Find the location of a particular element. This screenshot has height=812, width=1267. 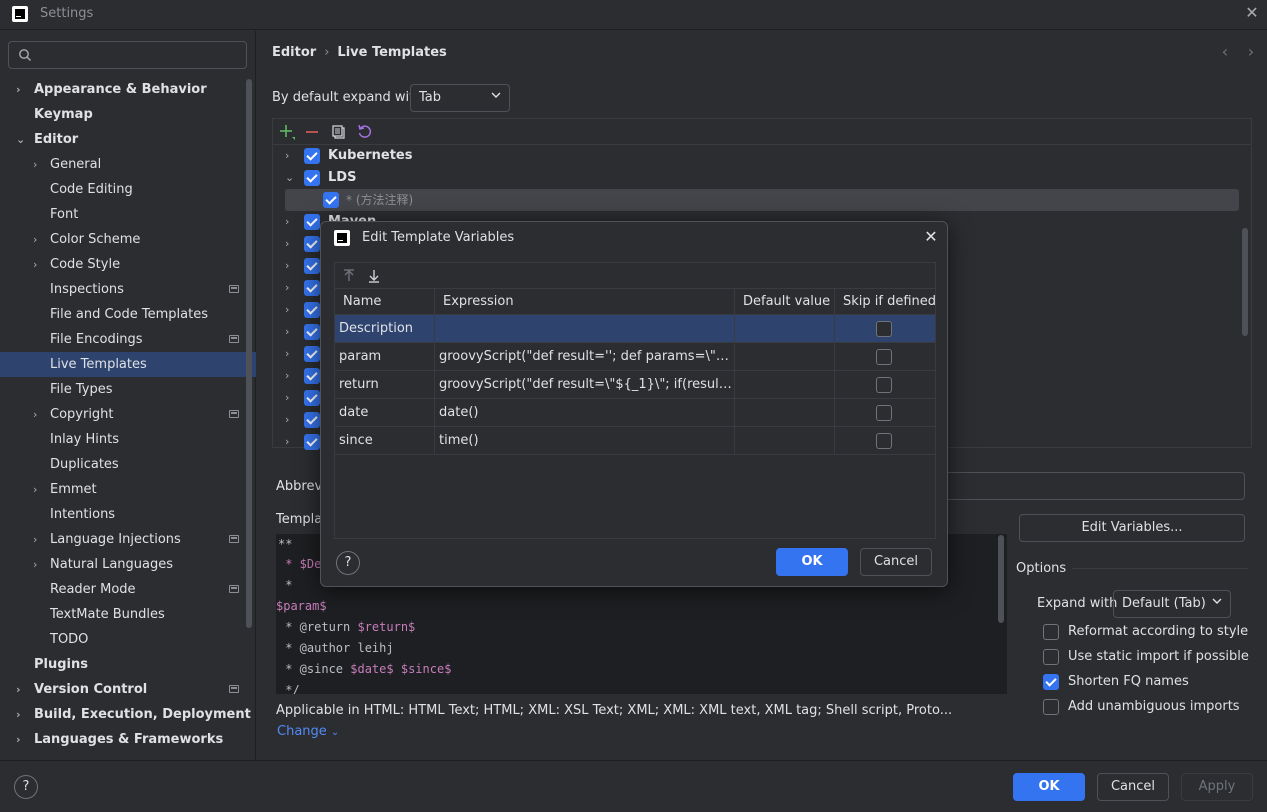

variable-name: Description is located at coordinates (385, 329).